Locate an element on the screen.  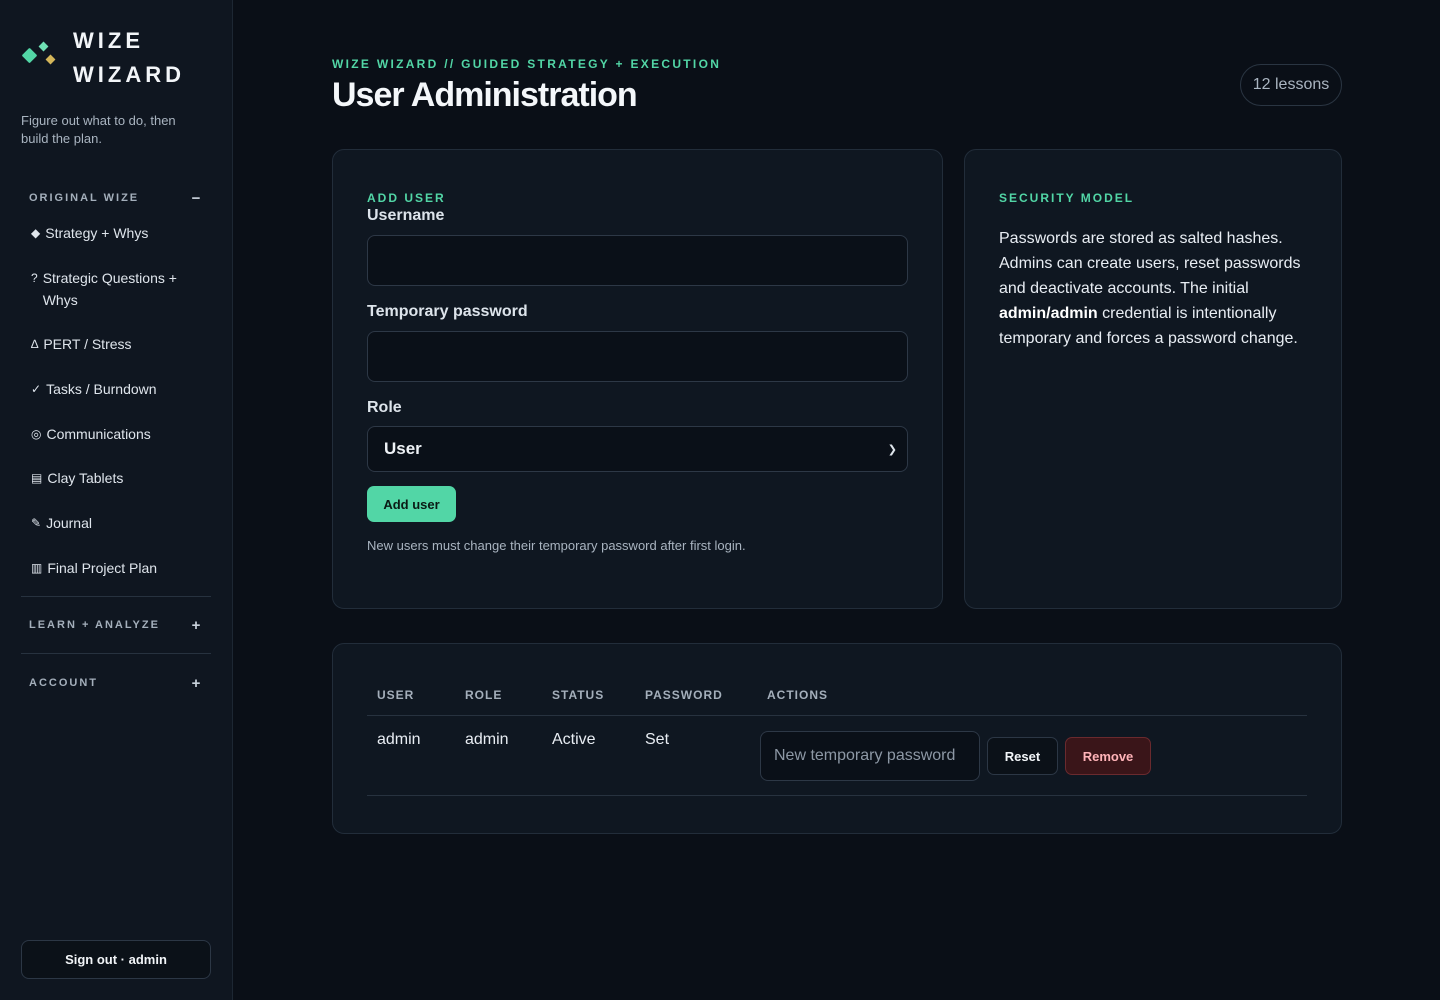
reset-password-button: Reset is located at coordinates (1022, 756).